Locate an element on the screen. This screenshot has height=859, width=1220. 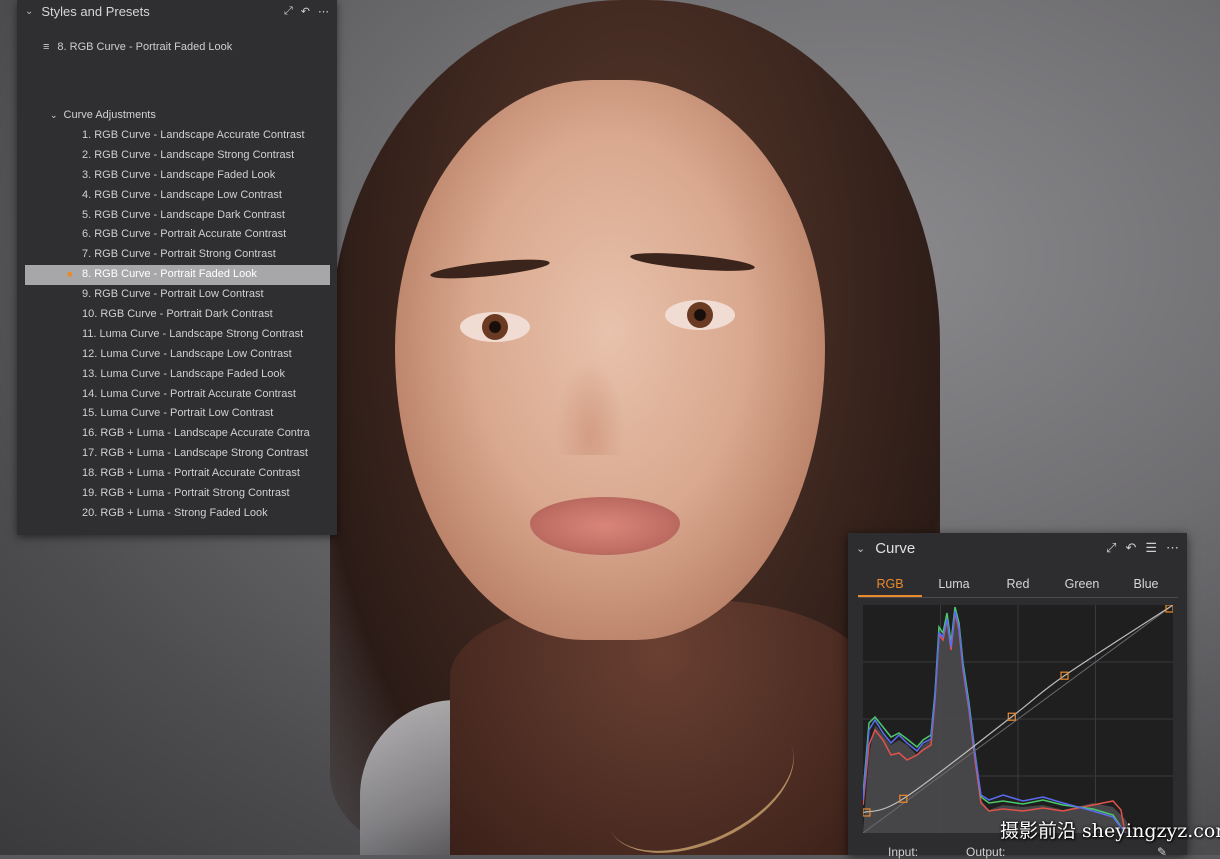
eyedropper-icon: ✎ is located at coordinates (1162, 852).